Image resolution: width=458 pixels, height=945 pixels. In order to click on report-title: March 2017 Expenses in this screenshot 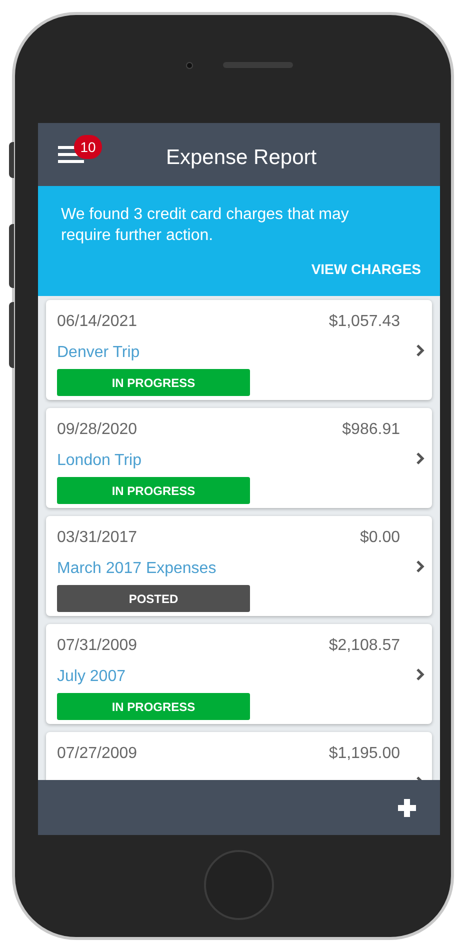, I will do `click(137, 569)`.